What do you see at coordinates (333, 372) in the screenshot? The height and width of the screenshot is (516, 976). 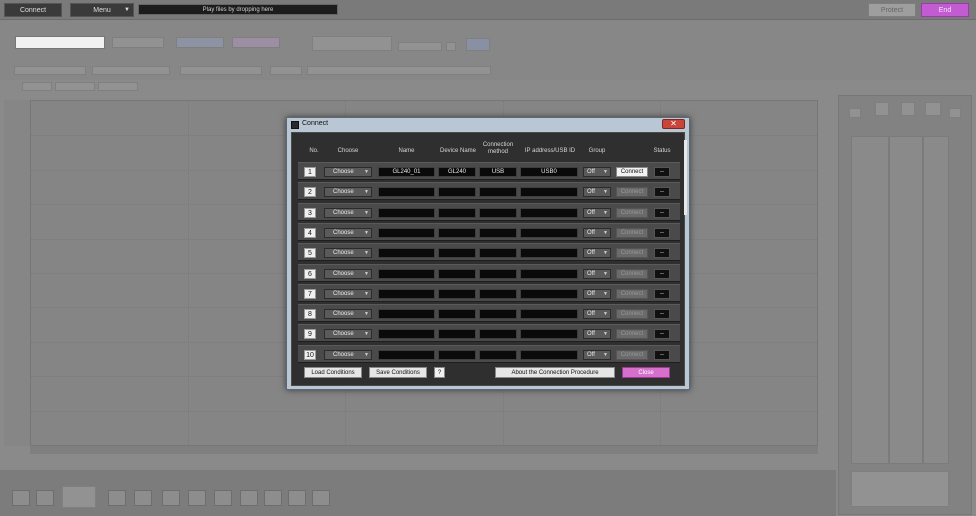 I see `load-conditions-button: Load Conditions` at bounding box center [333, 372].